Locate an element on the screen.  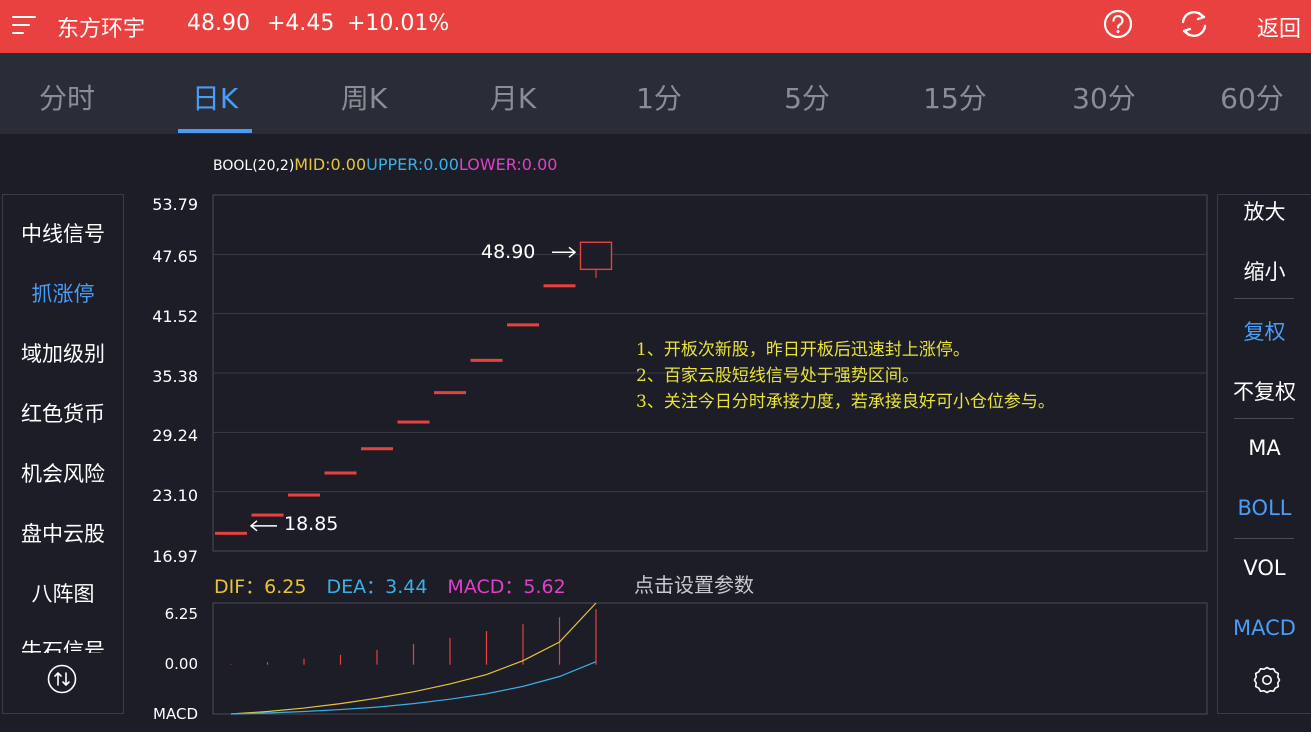
macd-value: MACD：5.62 is located at coordinates (506, 587).